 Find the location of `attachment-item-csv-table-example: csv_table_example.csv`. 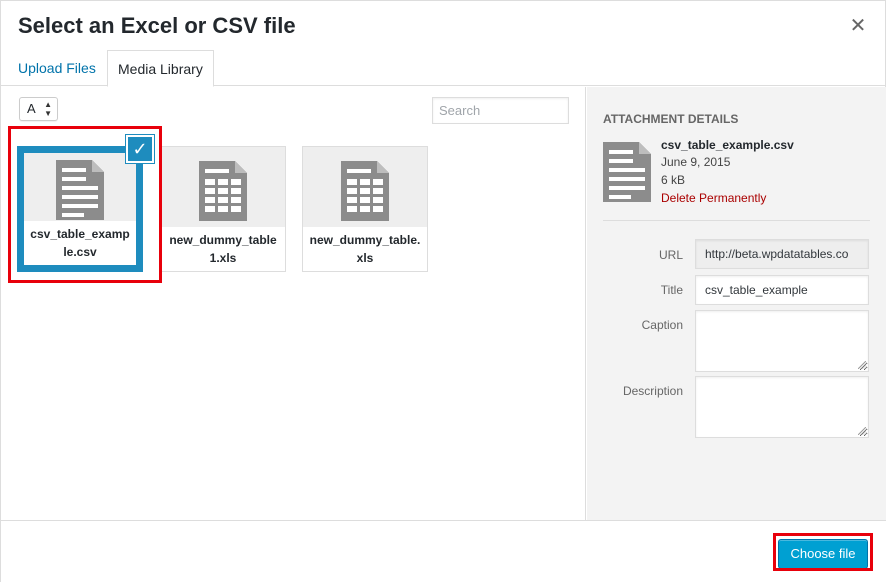

attachment-item-csv-table-example: csv_table_example.csv is located at coordinates (80, 209).